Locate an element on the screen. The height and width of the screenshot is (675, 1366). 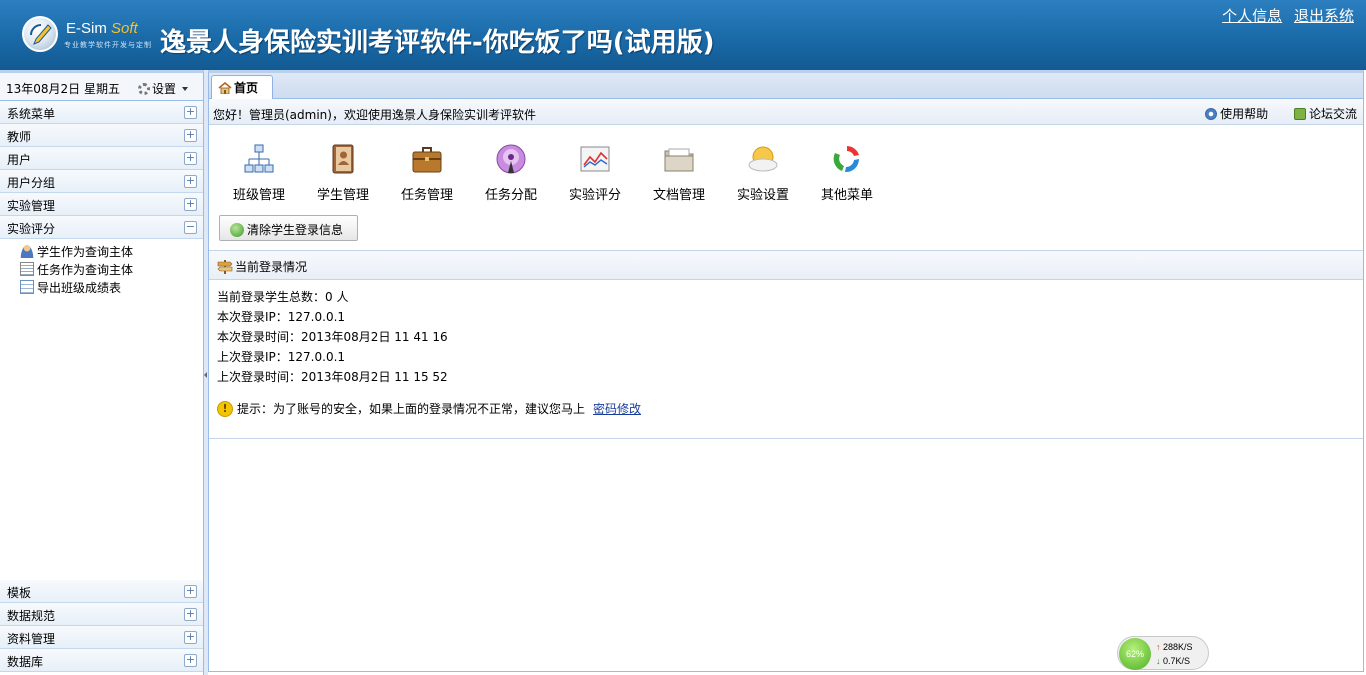
menu-label: 用户分组 is located at coordinates (31, 183).